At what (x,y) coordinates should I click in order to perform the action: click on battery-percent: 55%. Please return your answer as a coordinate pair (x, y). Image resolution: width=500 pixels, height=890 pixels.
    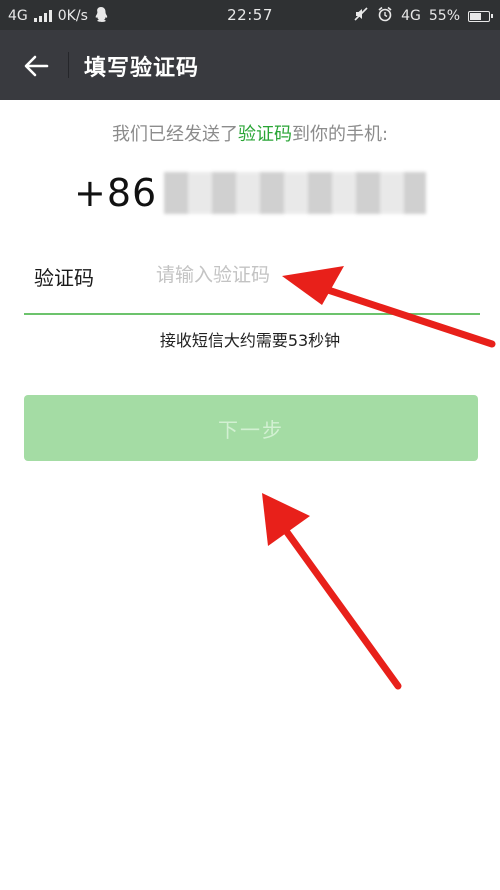
    Looking at the image, I should click on (444, 16).